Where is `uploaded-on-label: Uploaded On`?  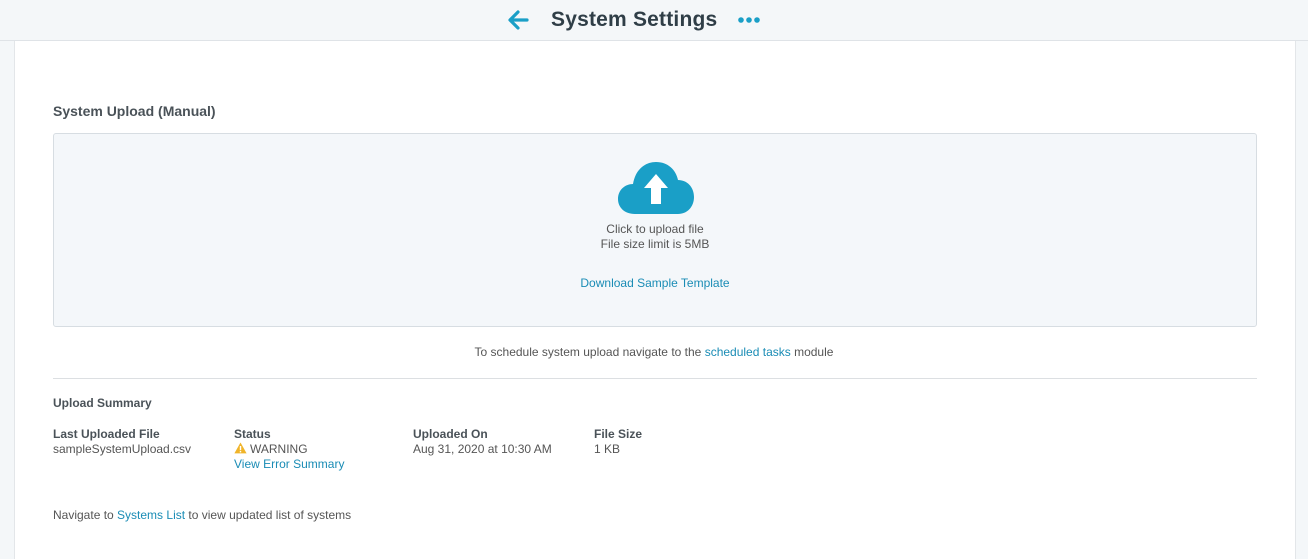
uploaded-on-label: Uploaded On is located at coordinates (450, 434).